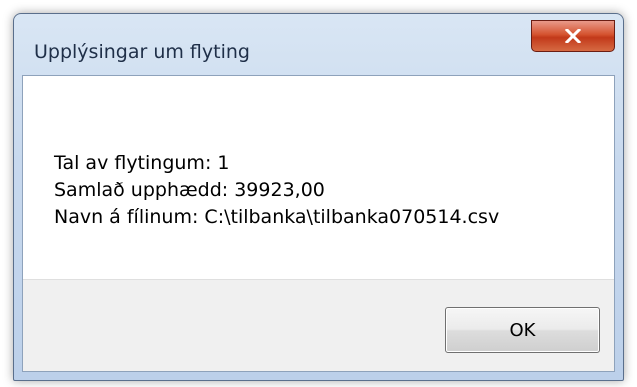 Image resolution: width=637 pixels, height=387 pixels. Describe the element at coordinates (142, 52) in the screenshot. I see `window-title: Upplýsingar um flyting` at that location.